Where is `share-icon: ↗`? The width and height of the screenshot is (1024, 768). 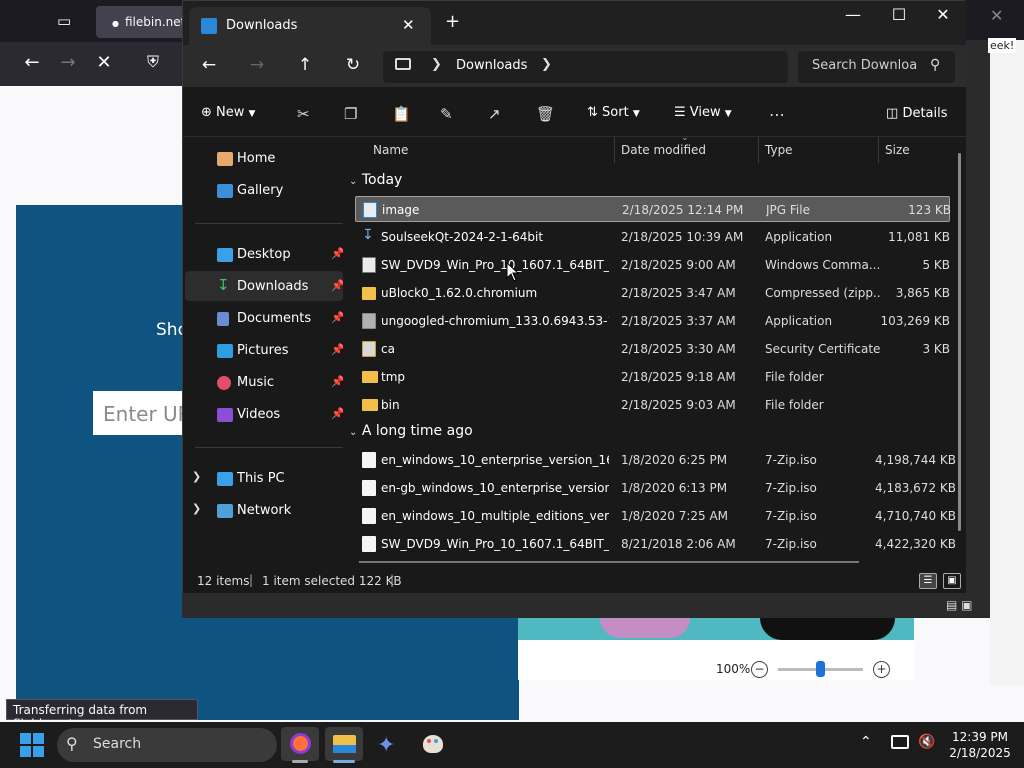 share-icon: ↗ is located at coordinates (494, 114).